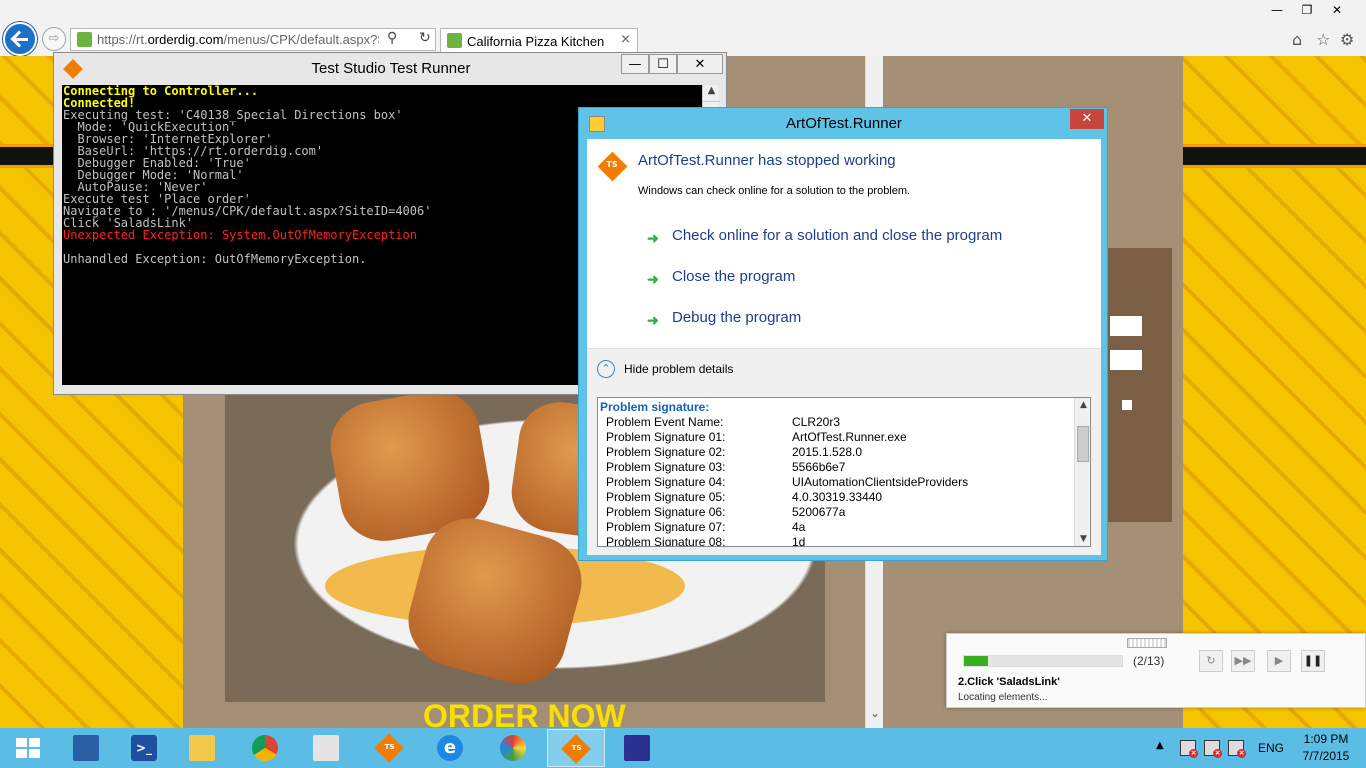 Image resolution: width=1366 pixels, height=768 pixels. I want to click on signature-value: 5566b6e7, so click(819, 467).